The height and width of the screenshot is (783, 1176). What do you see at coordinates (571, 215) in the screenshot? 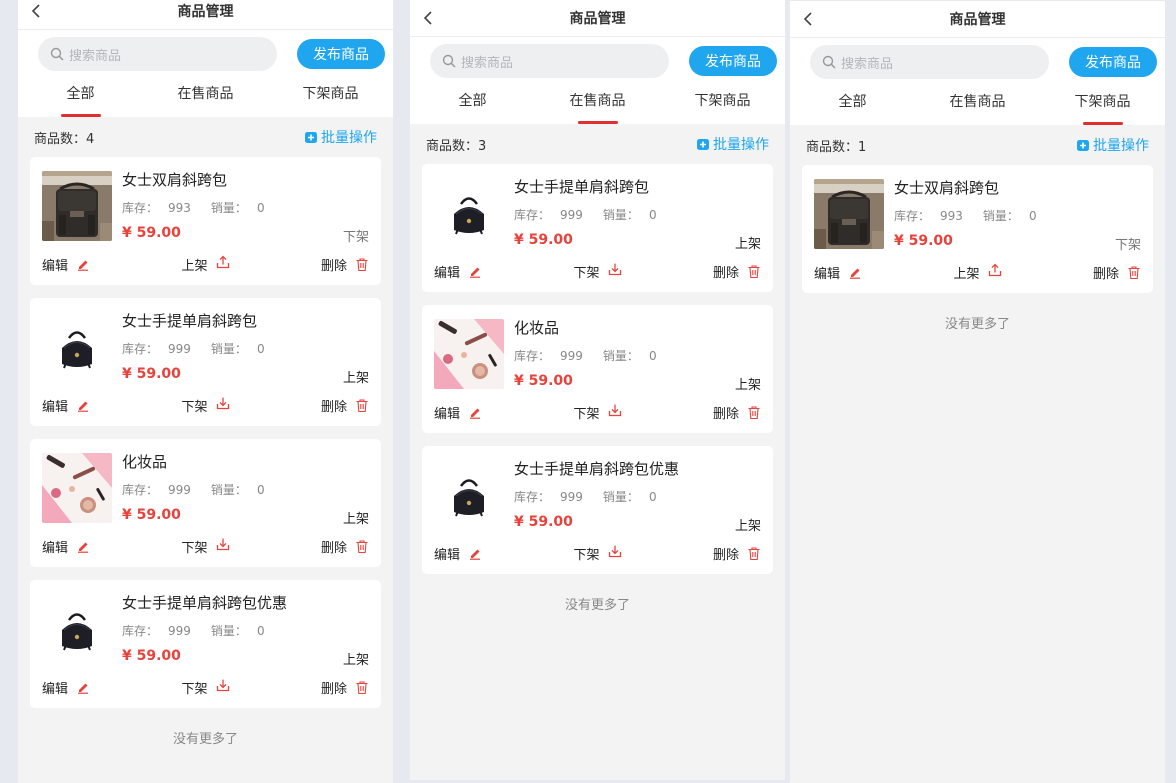
I see `stock-value: 999` at bounding box center [571, 215].